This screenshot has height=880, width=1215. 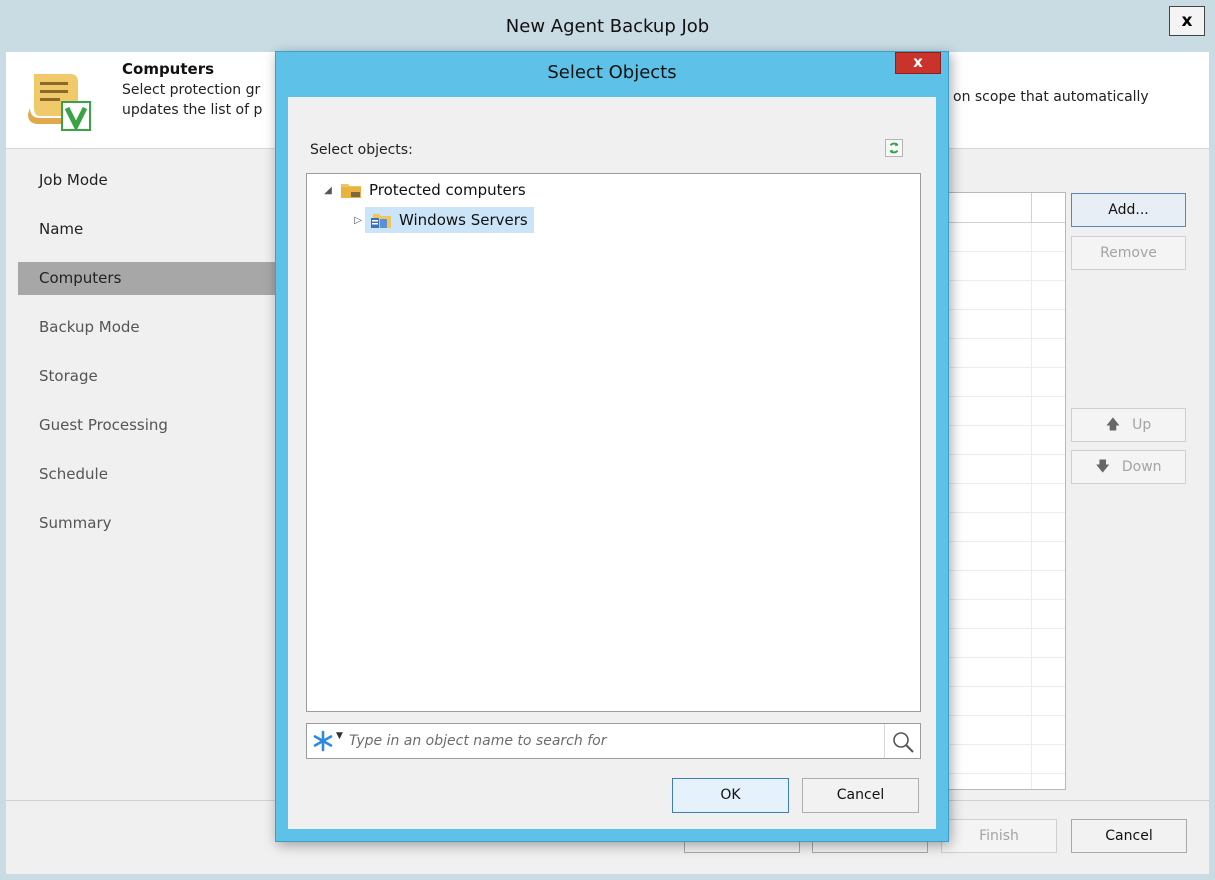 I want to click on main-titlebar: New Agent Backup Job x, so click(x=607, y=26).